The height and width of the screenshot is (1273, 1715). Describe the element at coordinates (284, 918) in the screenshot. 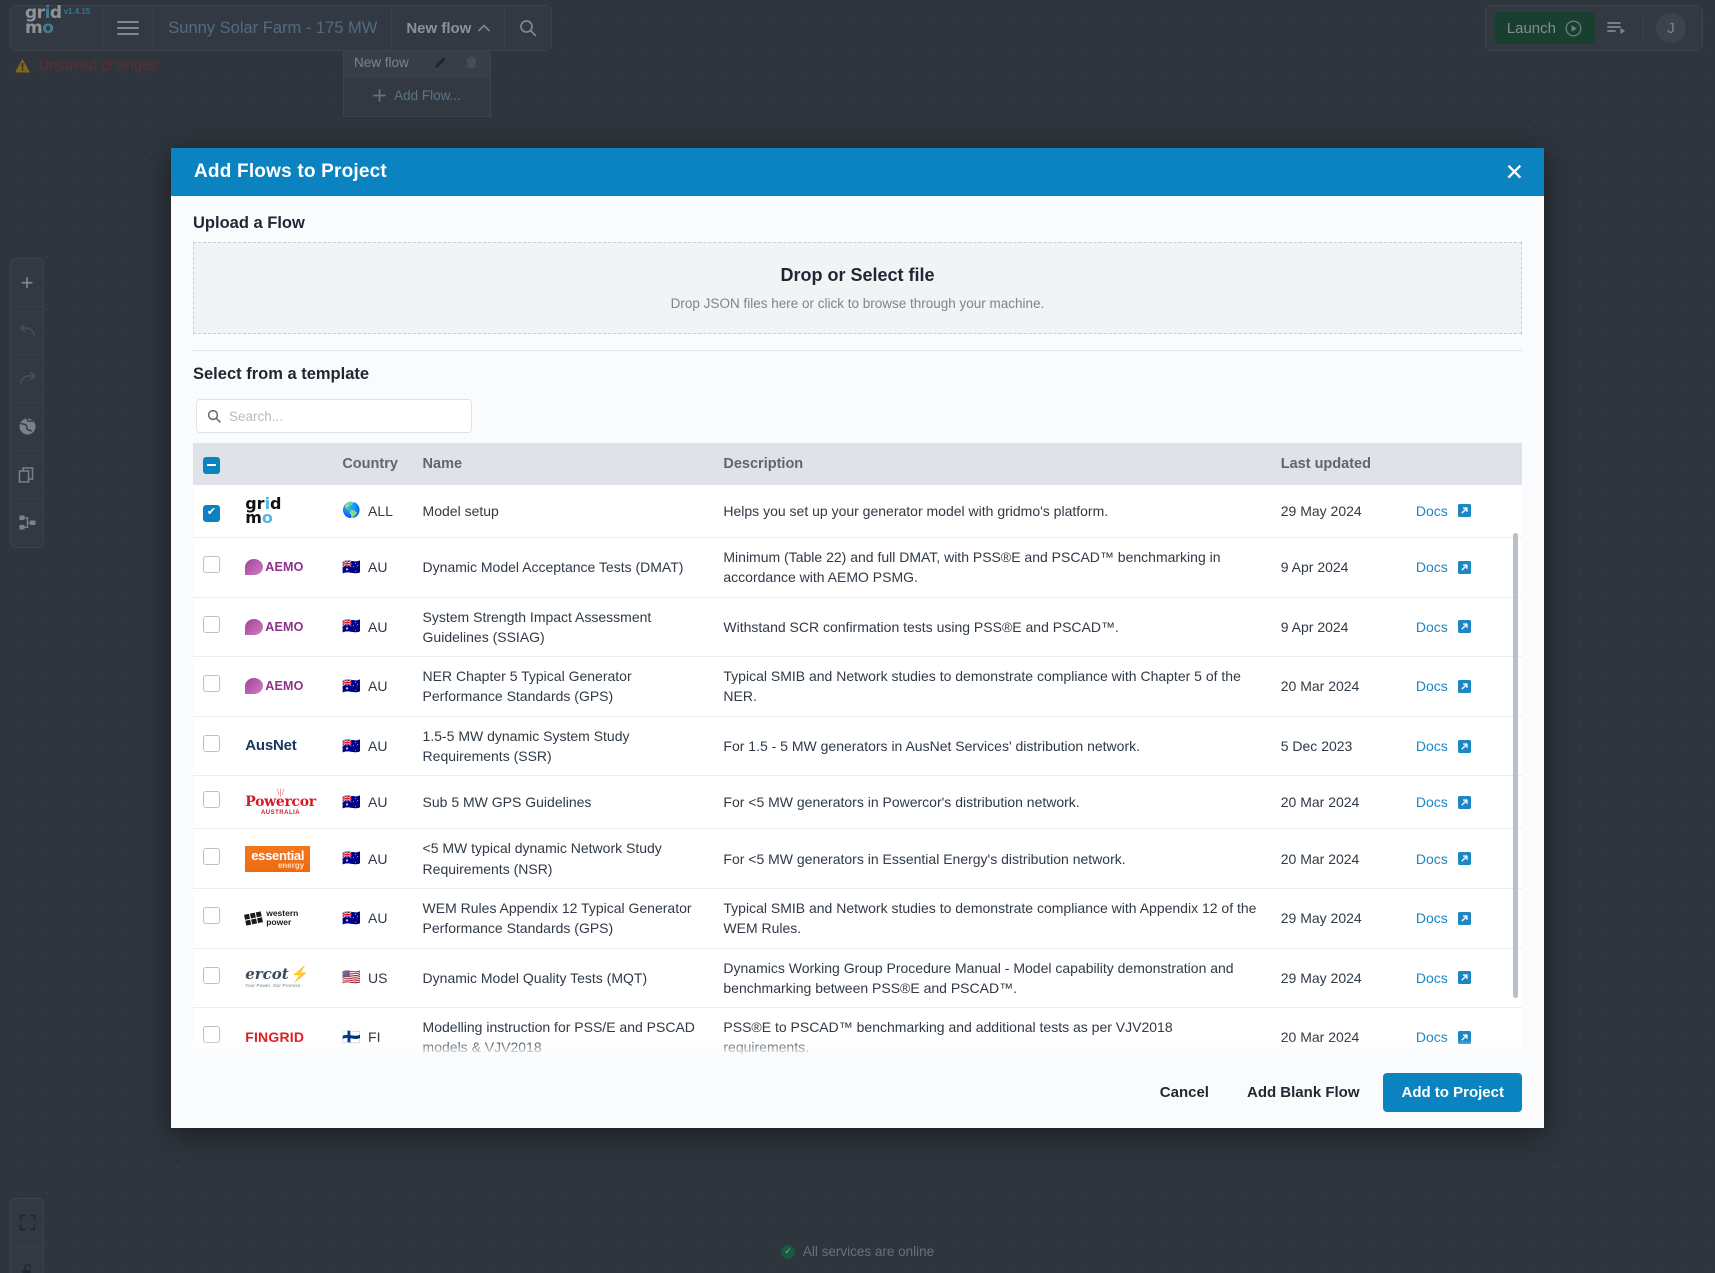

I see `row-brand-logo-cell: western power` at that location.